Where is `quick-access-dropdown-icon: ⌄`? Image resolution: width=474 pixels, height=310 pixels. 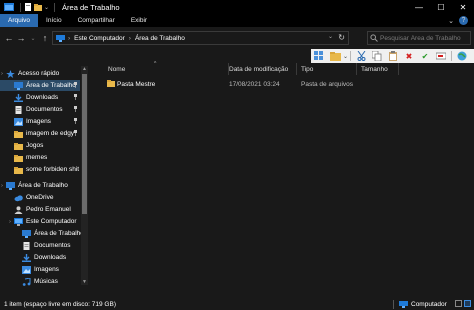 quick-access-dropdown-icon: ⌄ is located at coordinates (46, 7).